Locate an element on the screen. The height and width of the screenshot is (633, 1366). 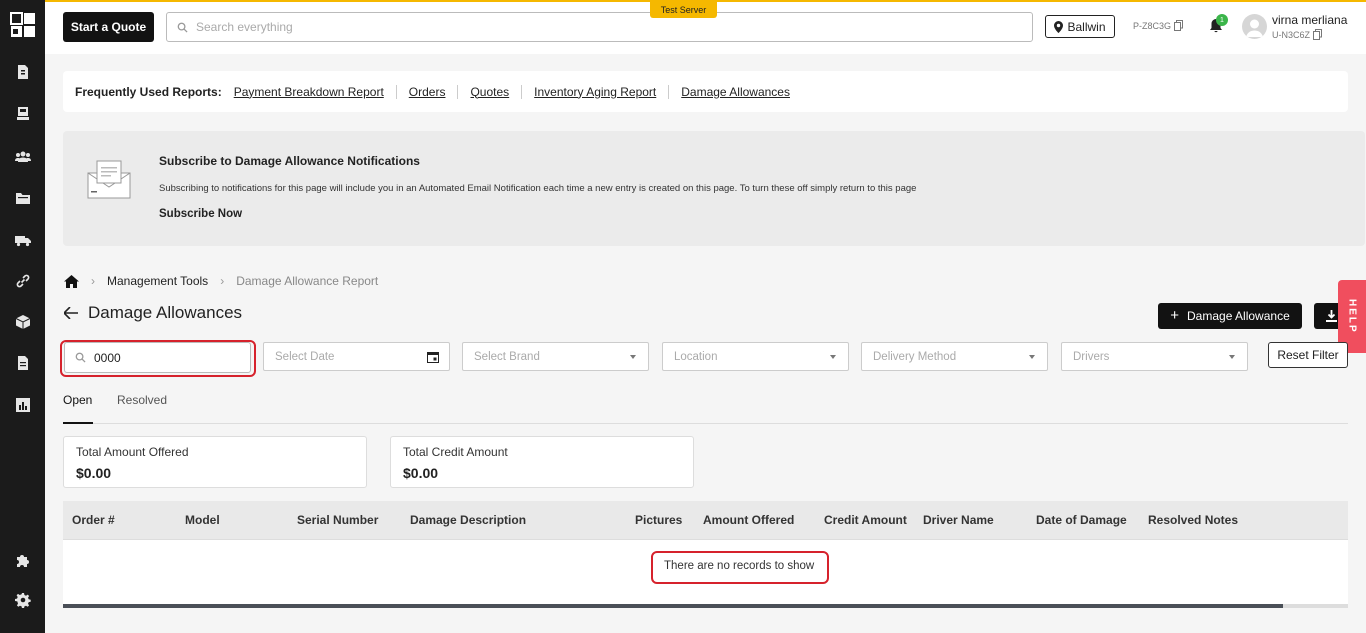
user-code-text: U-N3C6Z is located at coordinates (1291, 34).